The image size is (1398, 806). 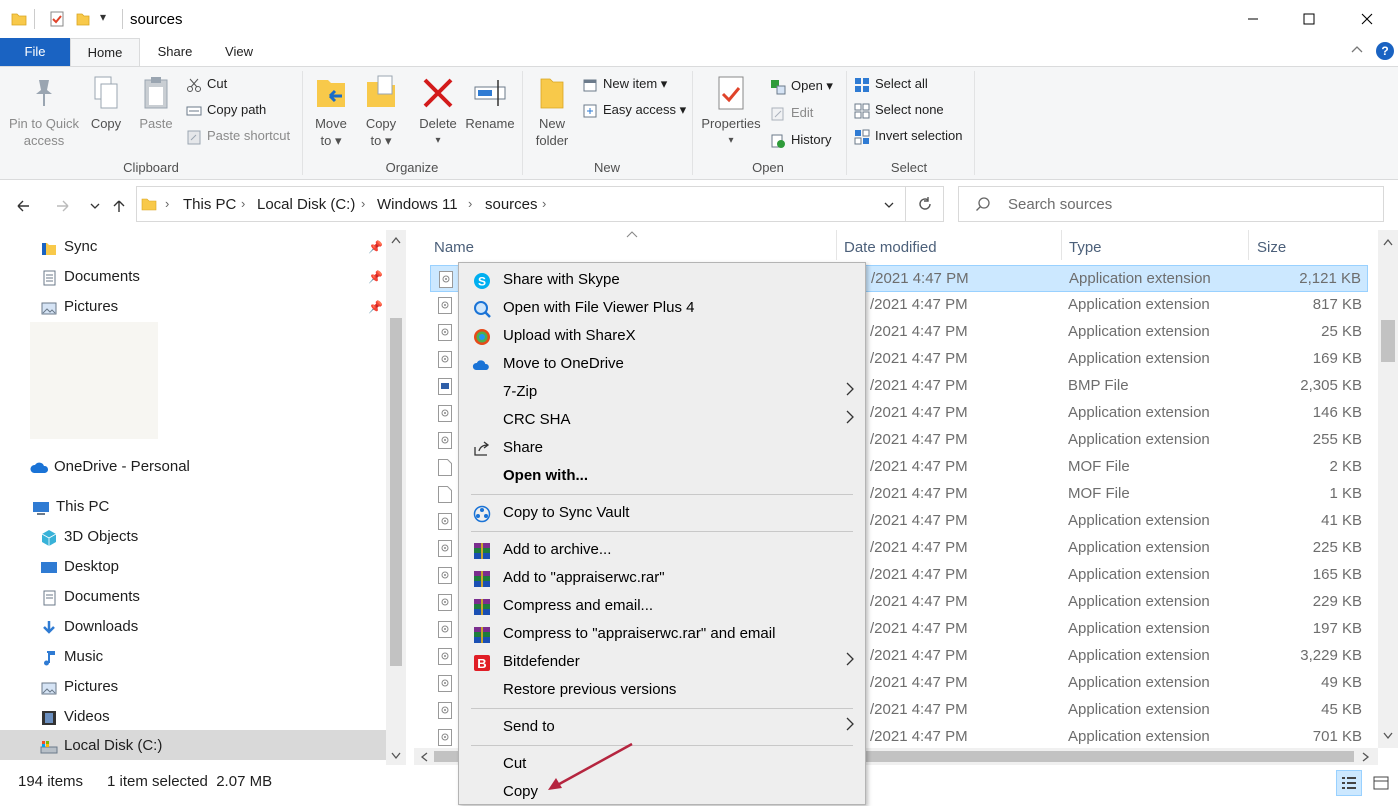 I want to click on tab-view: View, so click(x=239, y=52).